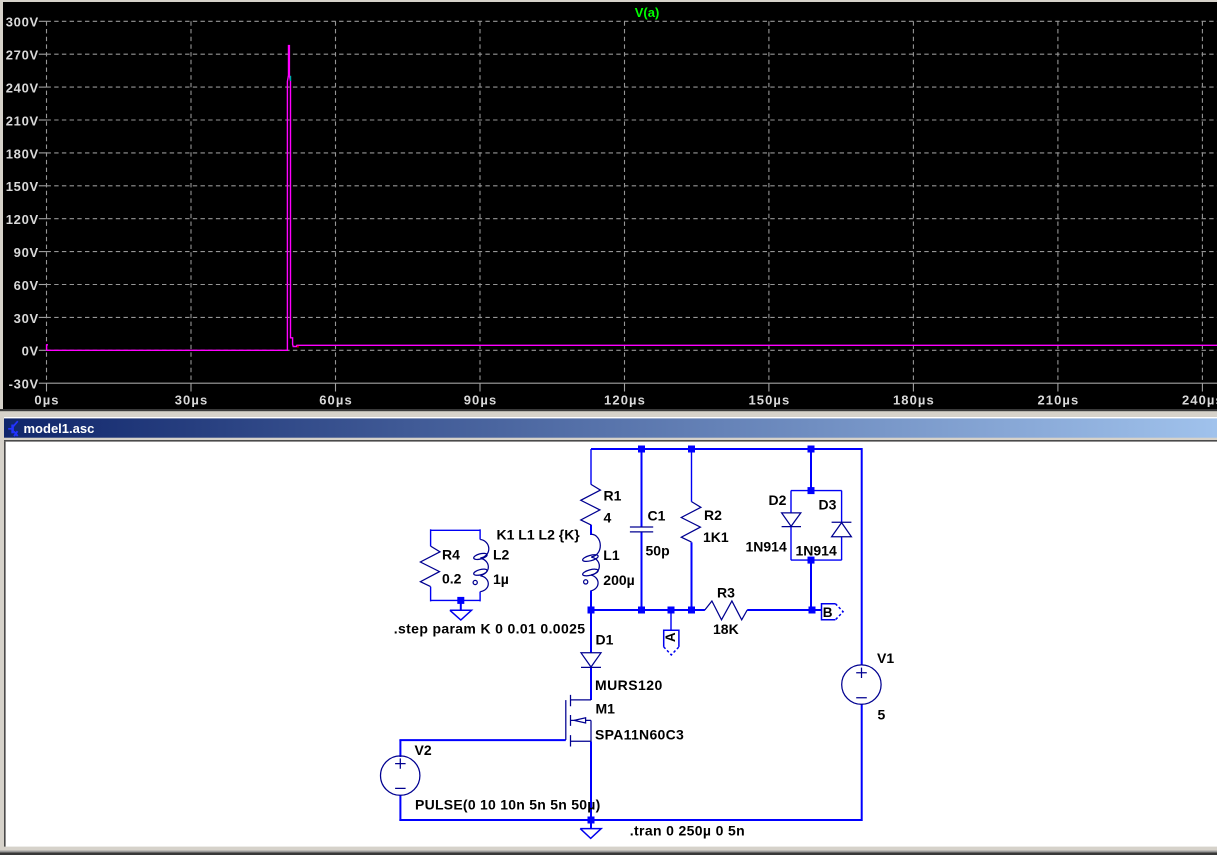 This screenshot has width=1217, height=855. What do you see at coordinates (26, 318) in the screenshot?
I see `svg-text: 30V` at bounding box center [26, 318].